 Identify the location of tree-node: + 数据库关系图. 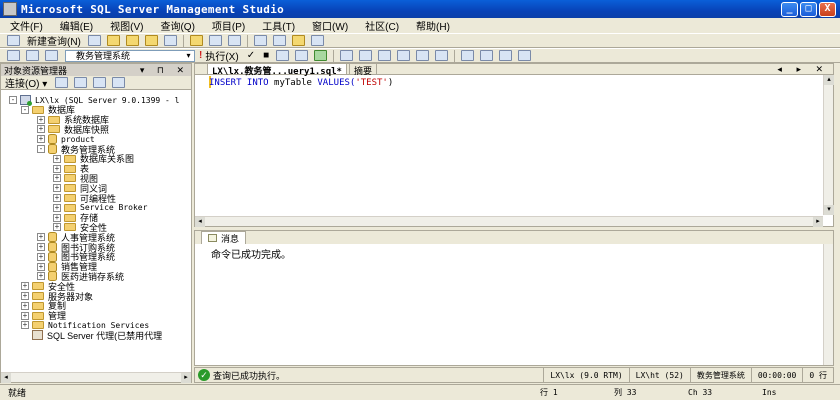
(93, 159).